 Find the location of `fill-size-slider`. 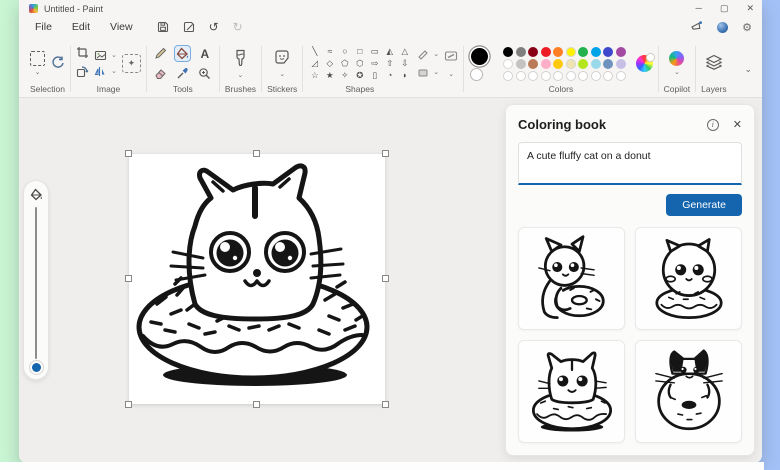

fill-size-slider is located at coordinates (36, 280).